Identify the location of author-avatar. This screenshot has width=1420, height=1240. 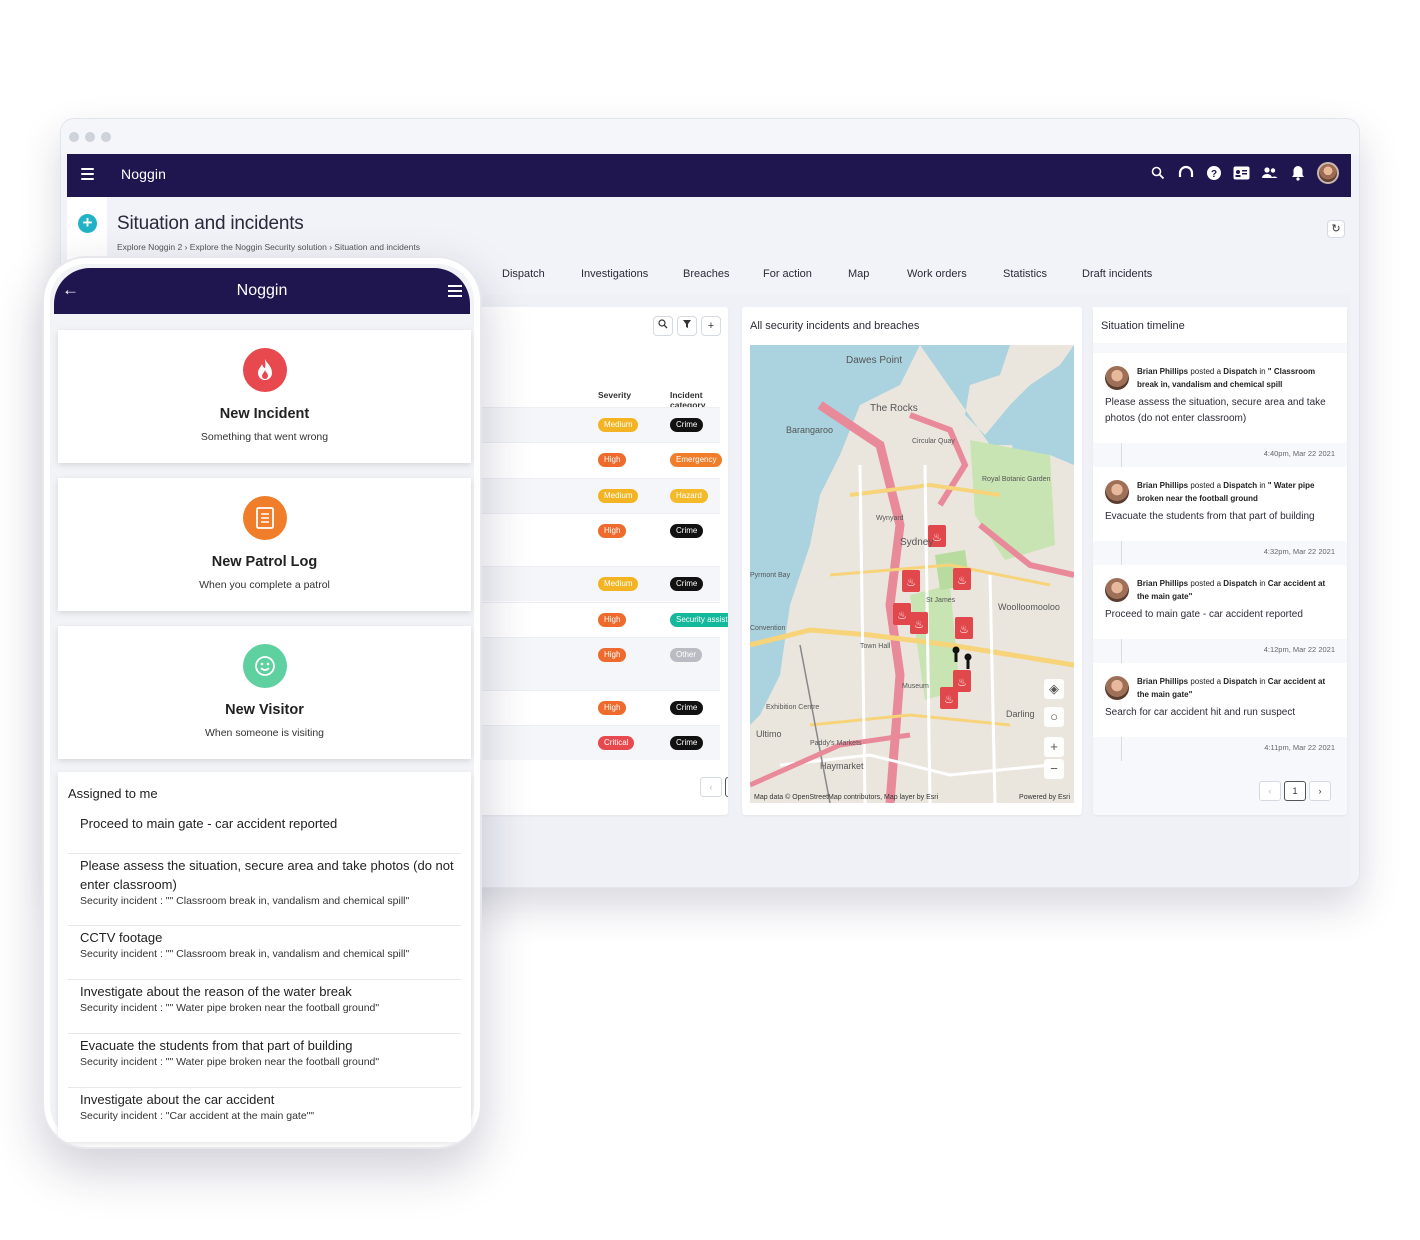
(1117, 492).